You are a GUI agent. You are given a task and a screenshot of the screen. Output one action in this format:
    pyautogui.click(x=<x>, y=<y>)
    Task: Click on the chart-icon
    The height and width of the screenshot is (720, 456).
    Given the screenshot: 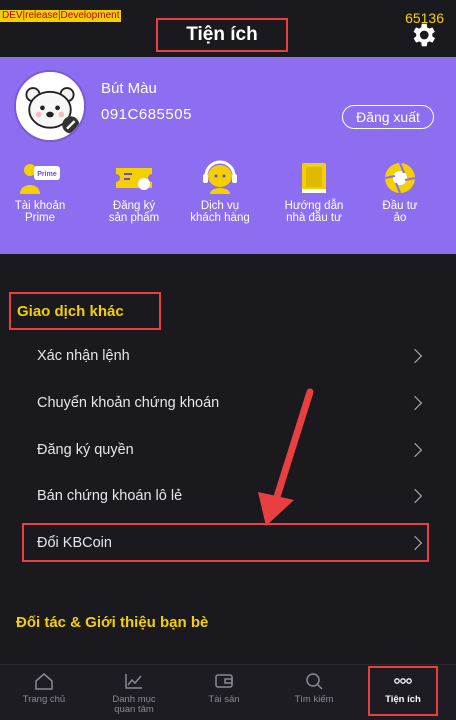 What is the action you would take?
    pyautogui.click(x=133, y=681)
    